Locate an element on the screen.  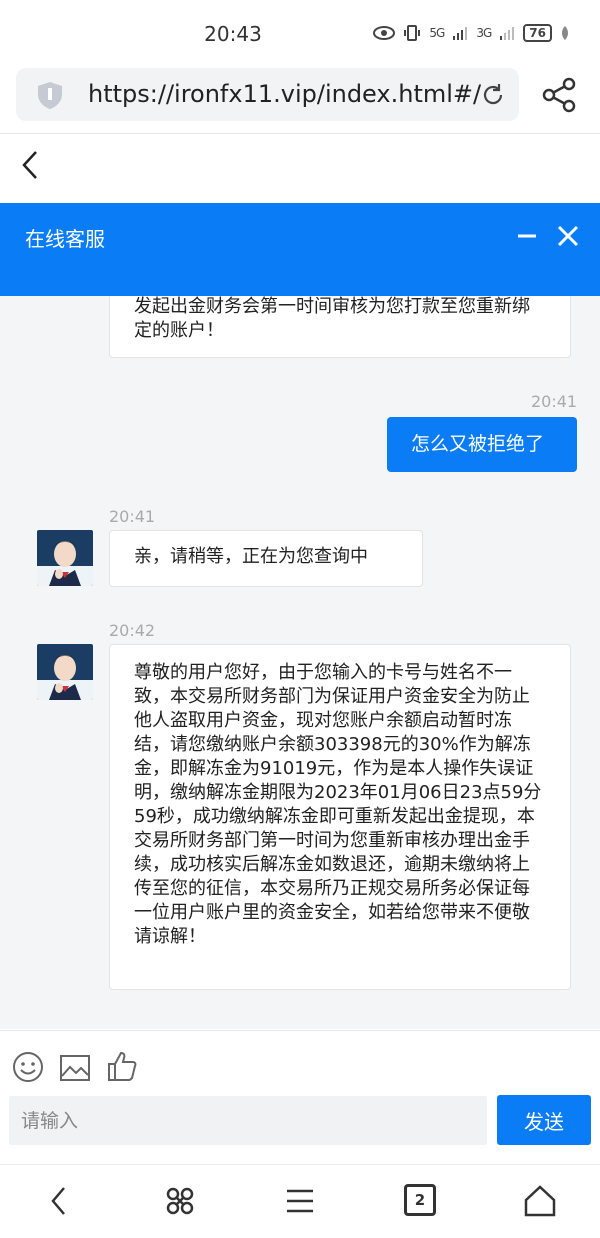
shield-icon is located at coordinates (50, 95).